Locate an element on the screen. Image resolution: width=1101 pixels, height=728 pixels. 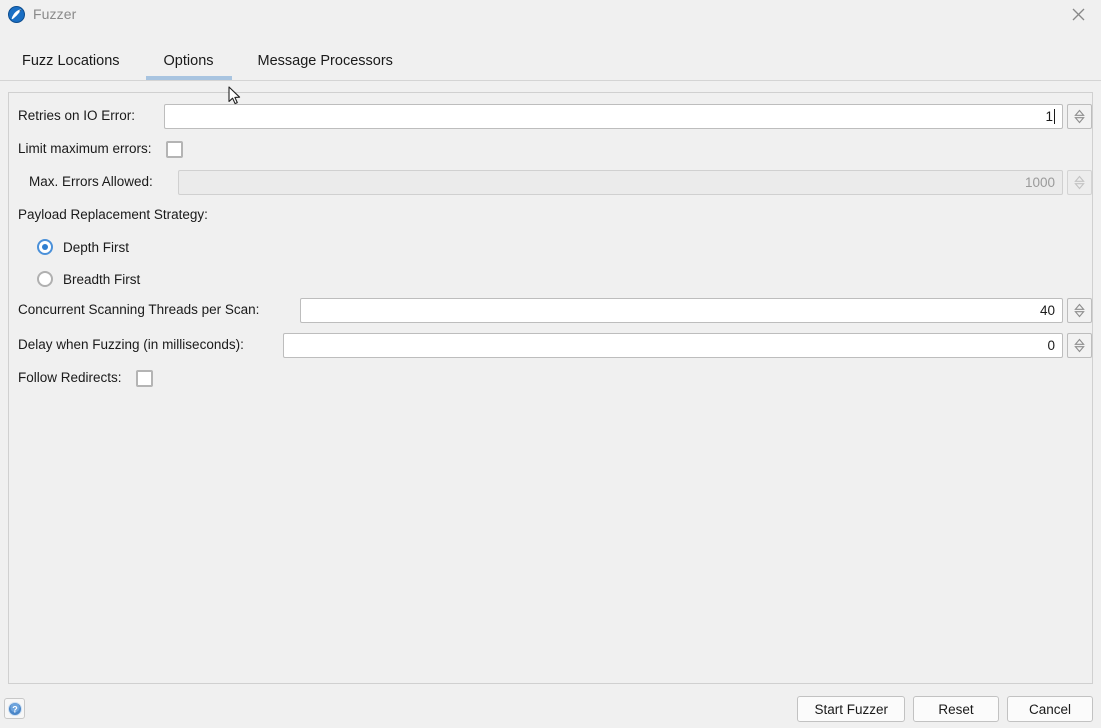
window-title: Fuzzer is located at coordinates (55, 14).